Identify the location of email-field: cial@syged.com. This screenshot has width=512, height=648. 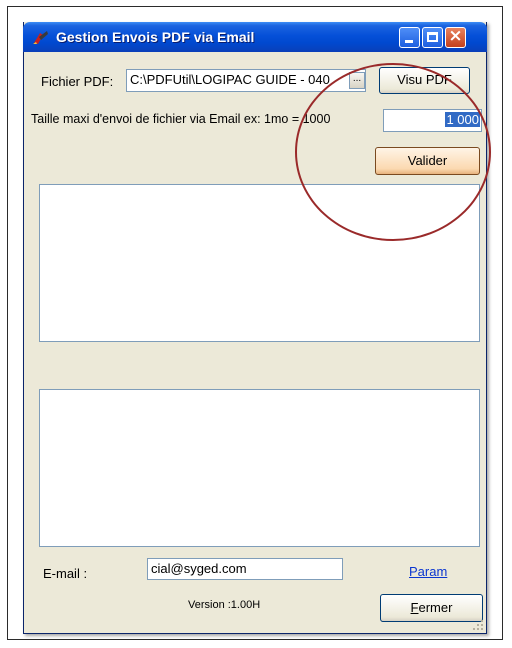
(245, 569).